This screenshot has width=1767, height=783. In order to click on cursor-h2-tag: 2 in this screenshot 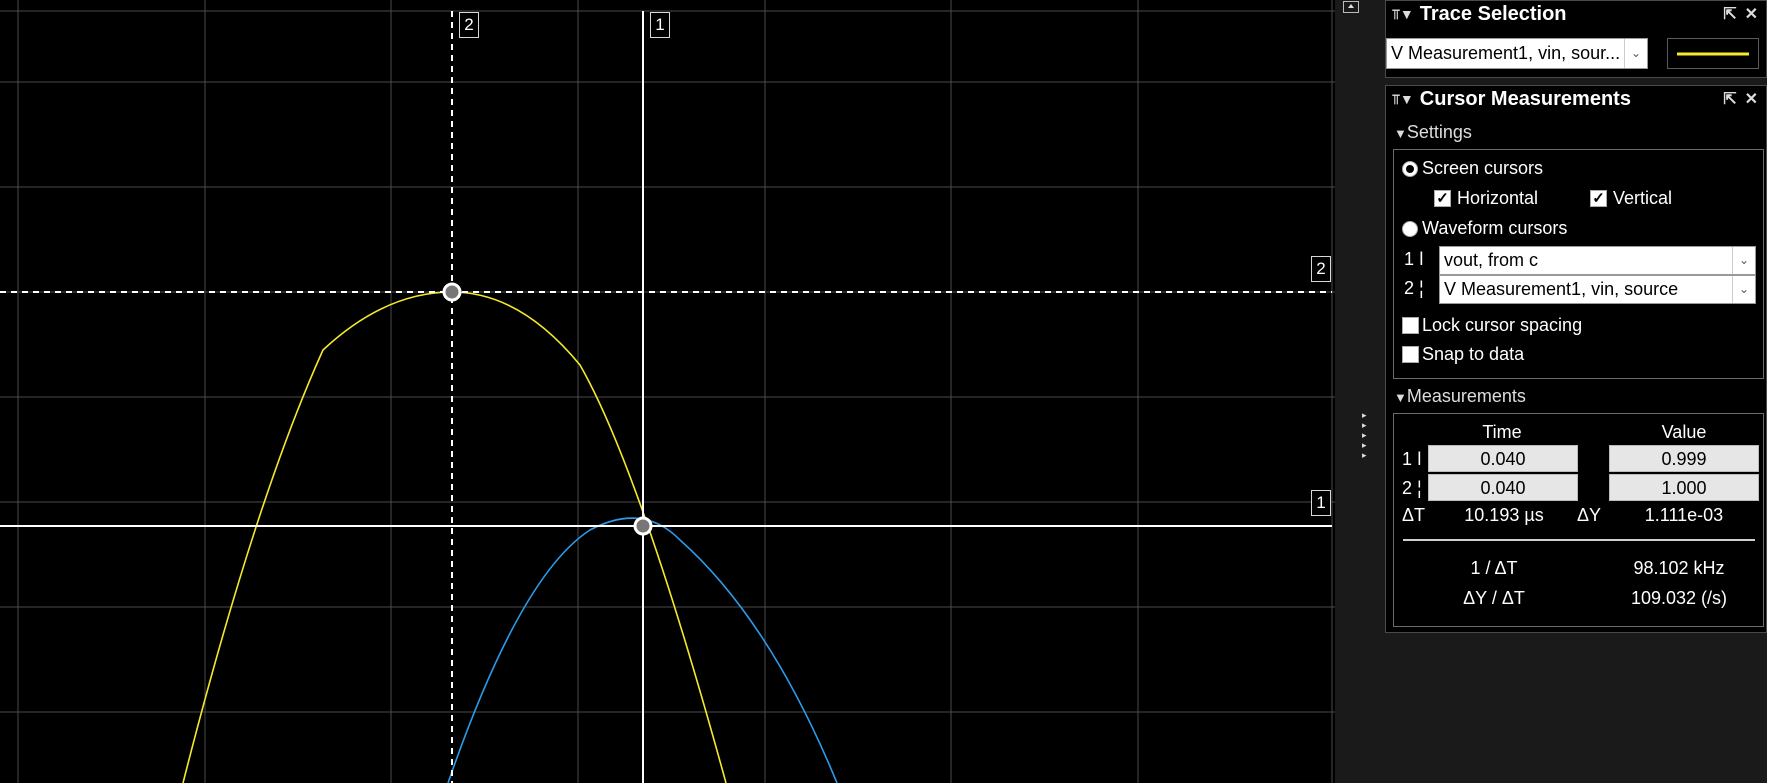, I will do `click(1321, 269)`.